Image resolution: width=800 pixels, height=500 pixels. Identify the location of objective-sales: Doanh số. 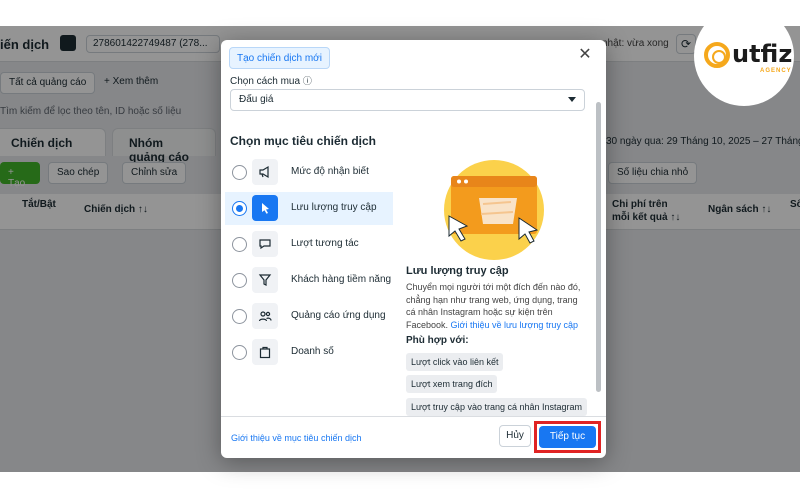
(309, 352).